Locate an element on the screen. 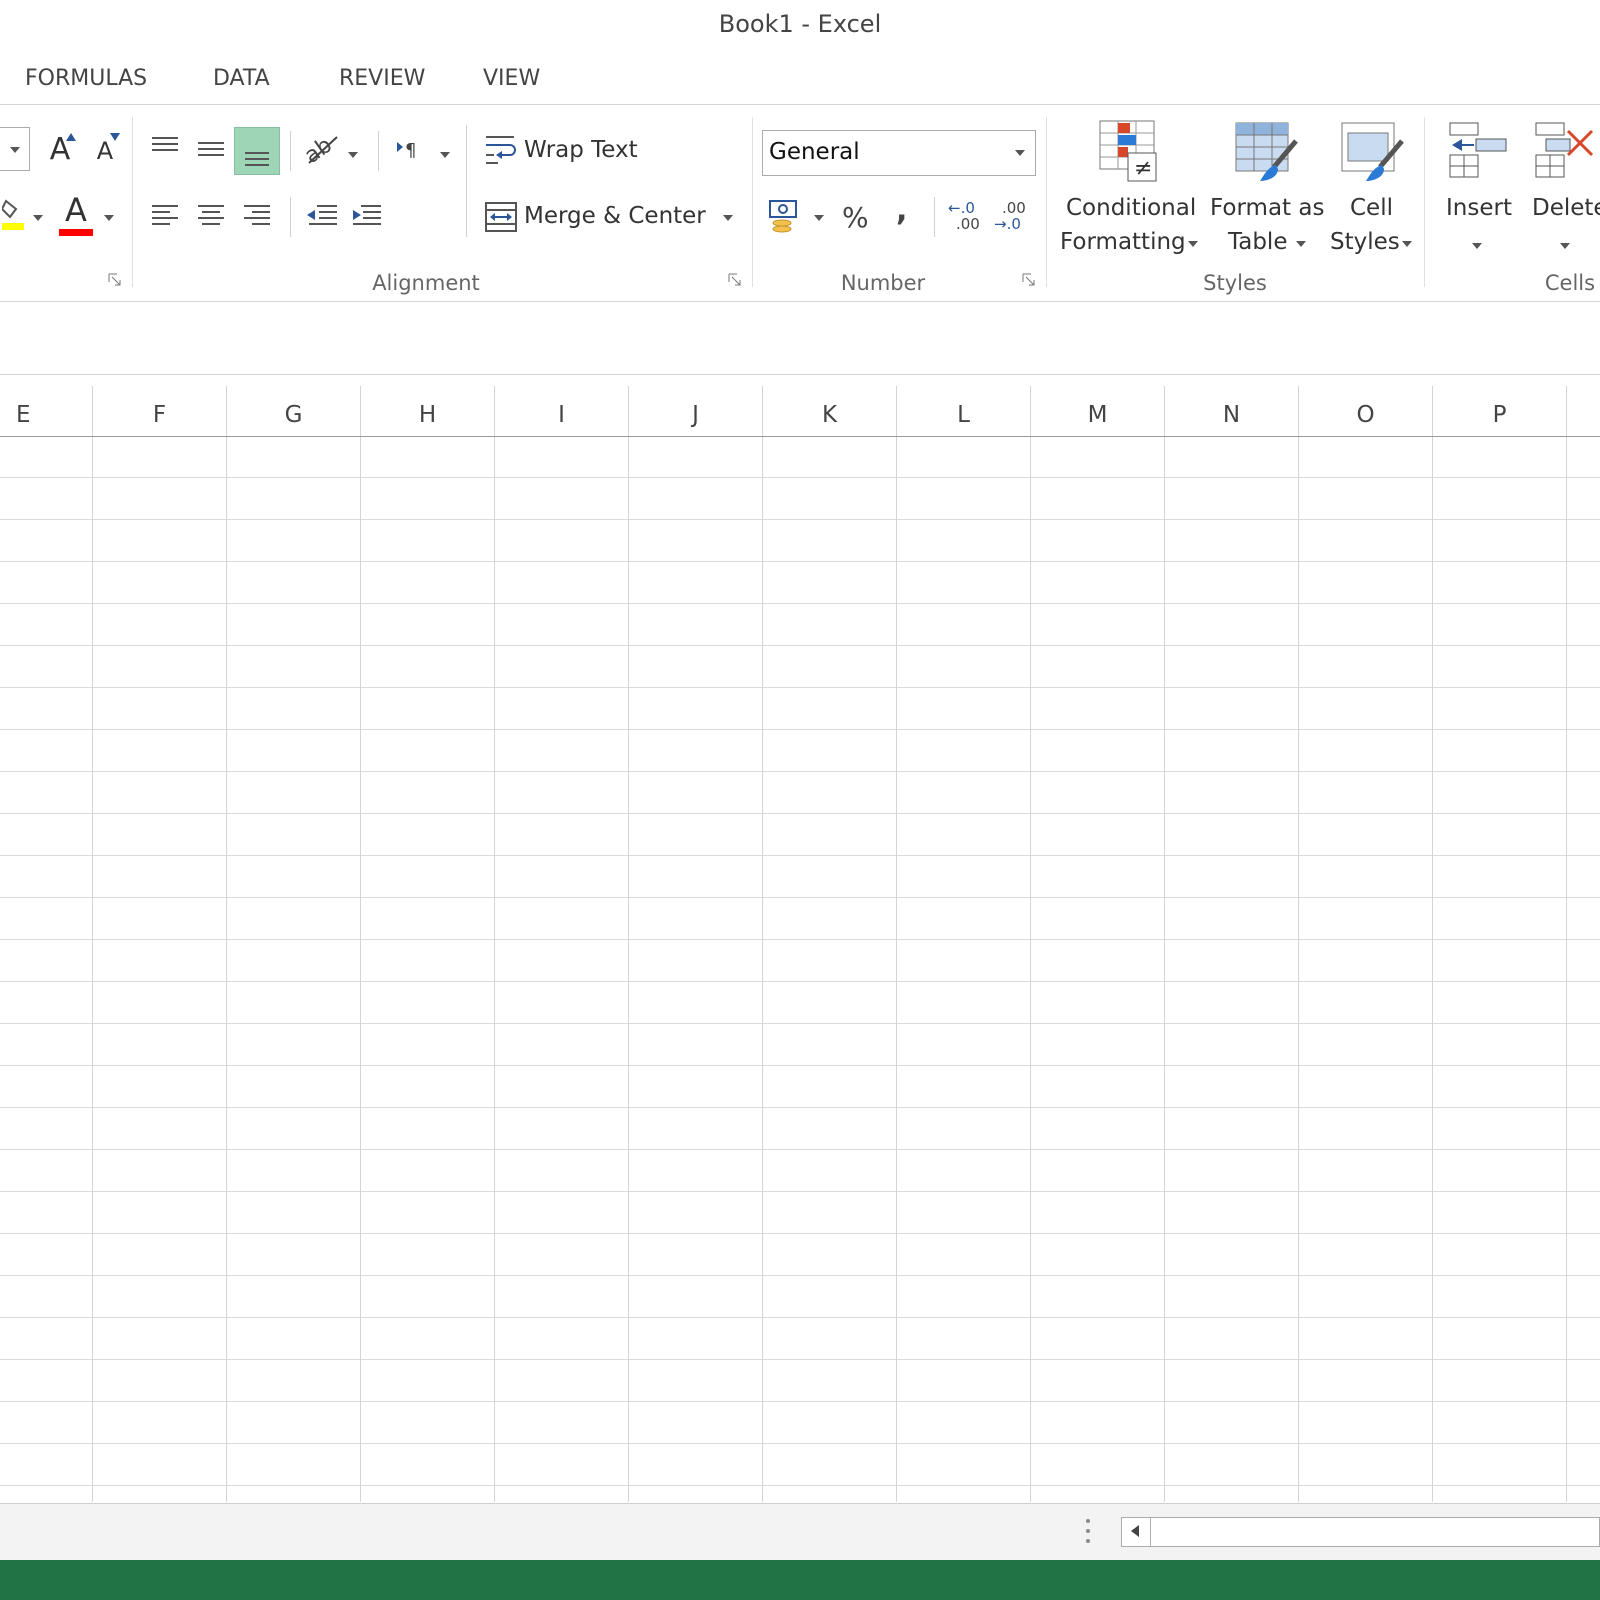  delete-cells-button: Delete is located at coordinates (1562, 188).